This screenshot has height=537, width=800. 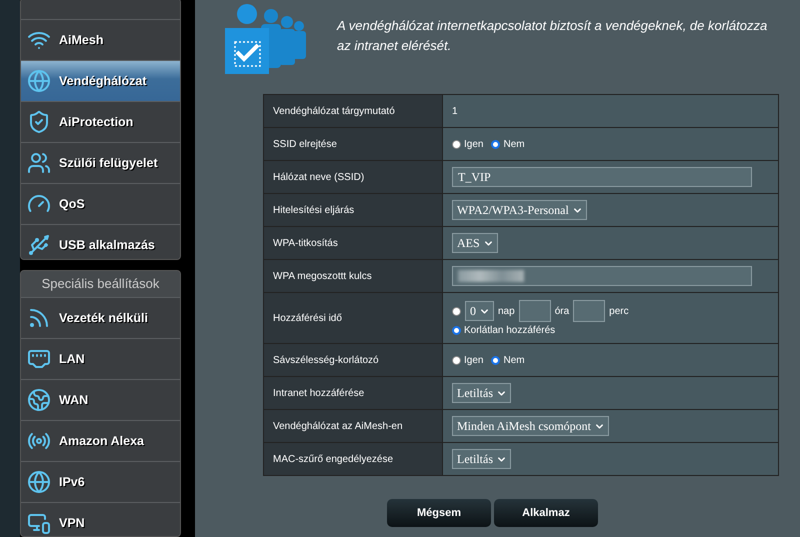 What do you see at coordinates (100, 482) in the screenshot?
I see `sidebar-item: IPv6` at bounding box center [100, 482].